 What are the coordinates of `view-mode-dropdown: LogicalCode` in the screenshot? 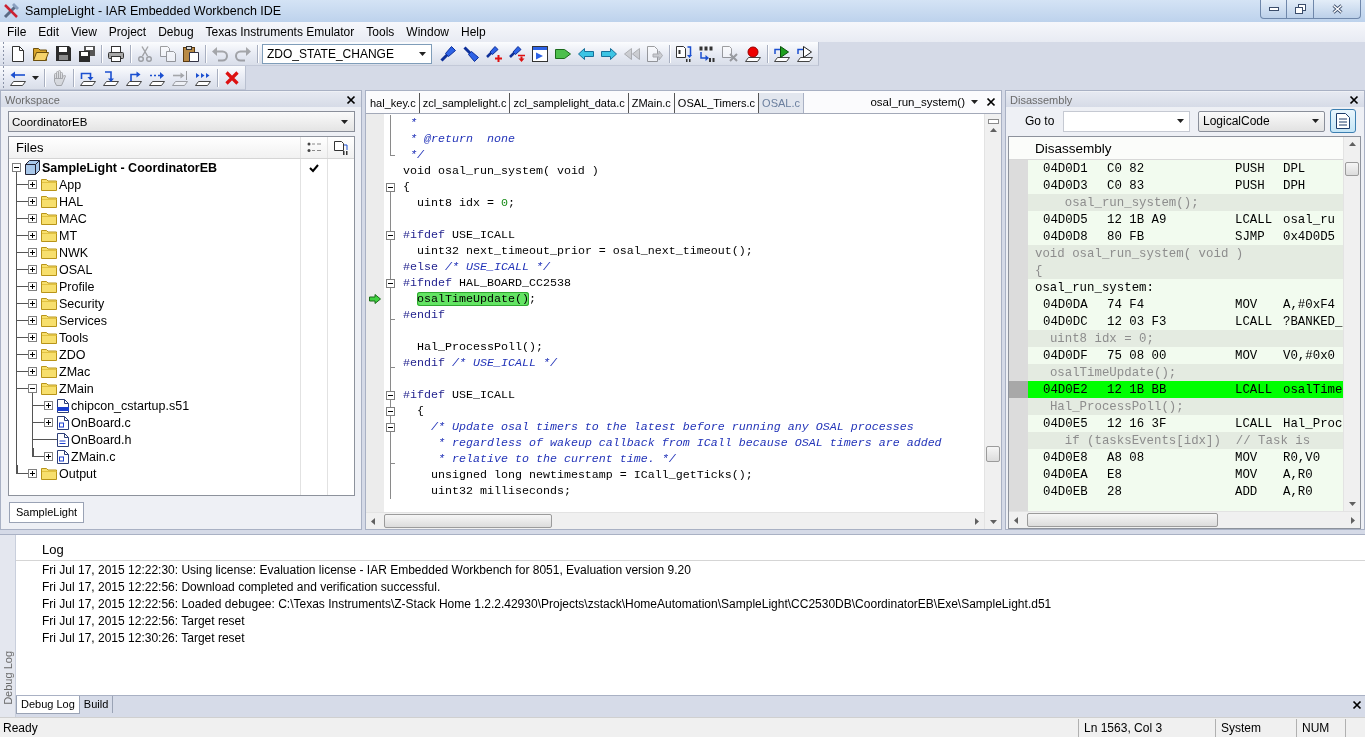 It's located at (1261, 121).